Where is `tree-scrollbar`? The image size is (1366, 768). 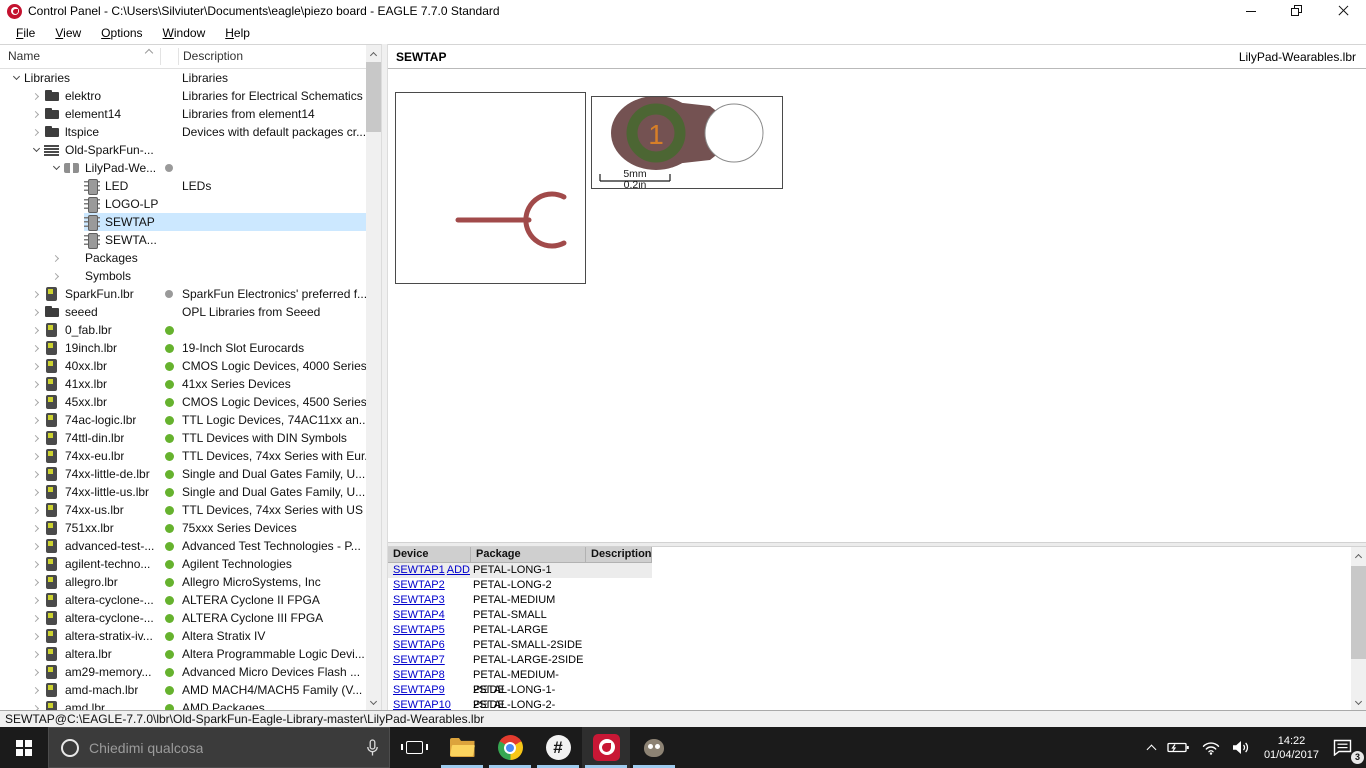 tree-scrollbar is located at coordinates (373, 378).